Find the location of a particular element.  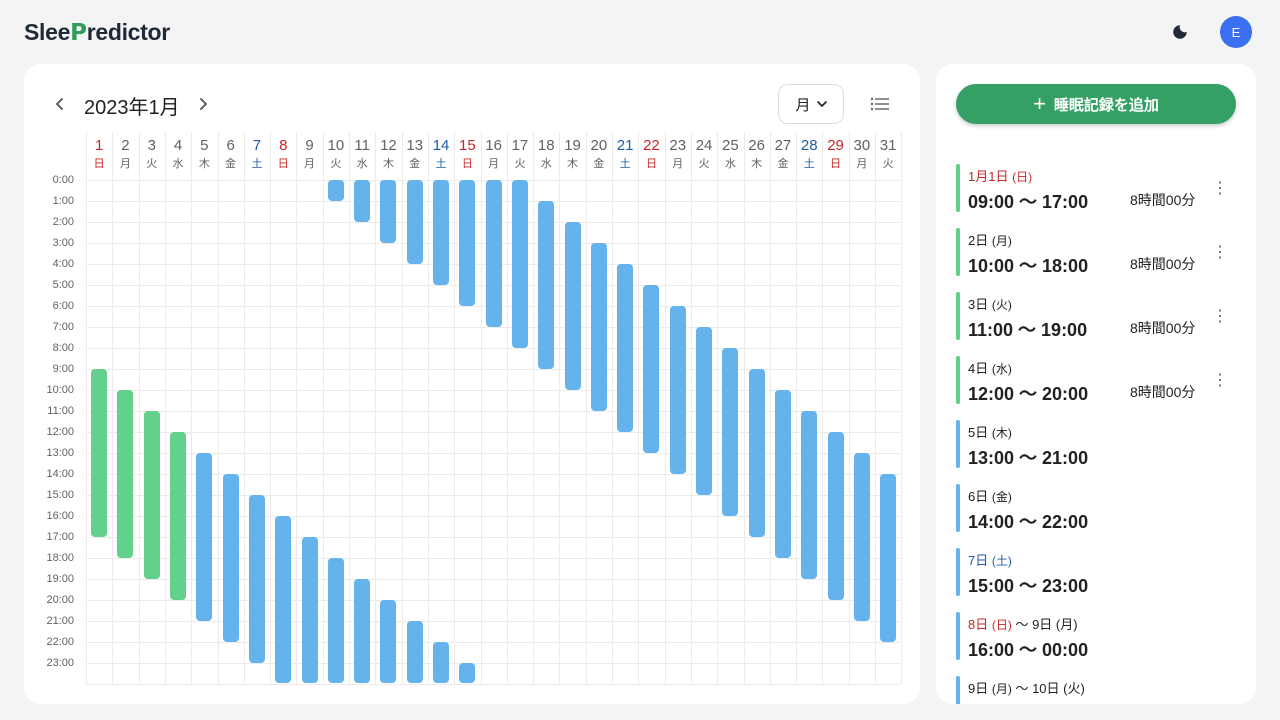

sleep-record-item: 8日 (日) 〜 9日 (月) 16:00 〜 00:00 is located at coordinates (1096, 636).